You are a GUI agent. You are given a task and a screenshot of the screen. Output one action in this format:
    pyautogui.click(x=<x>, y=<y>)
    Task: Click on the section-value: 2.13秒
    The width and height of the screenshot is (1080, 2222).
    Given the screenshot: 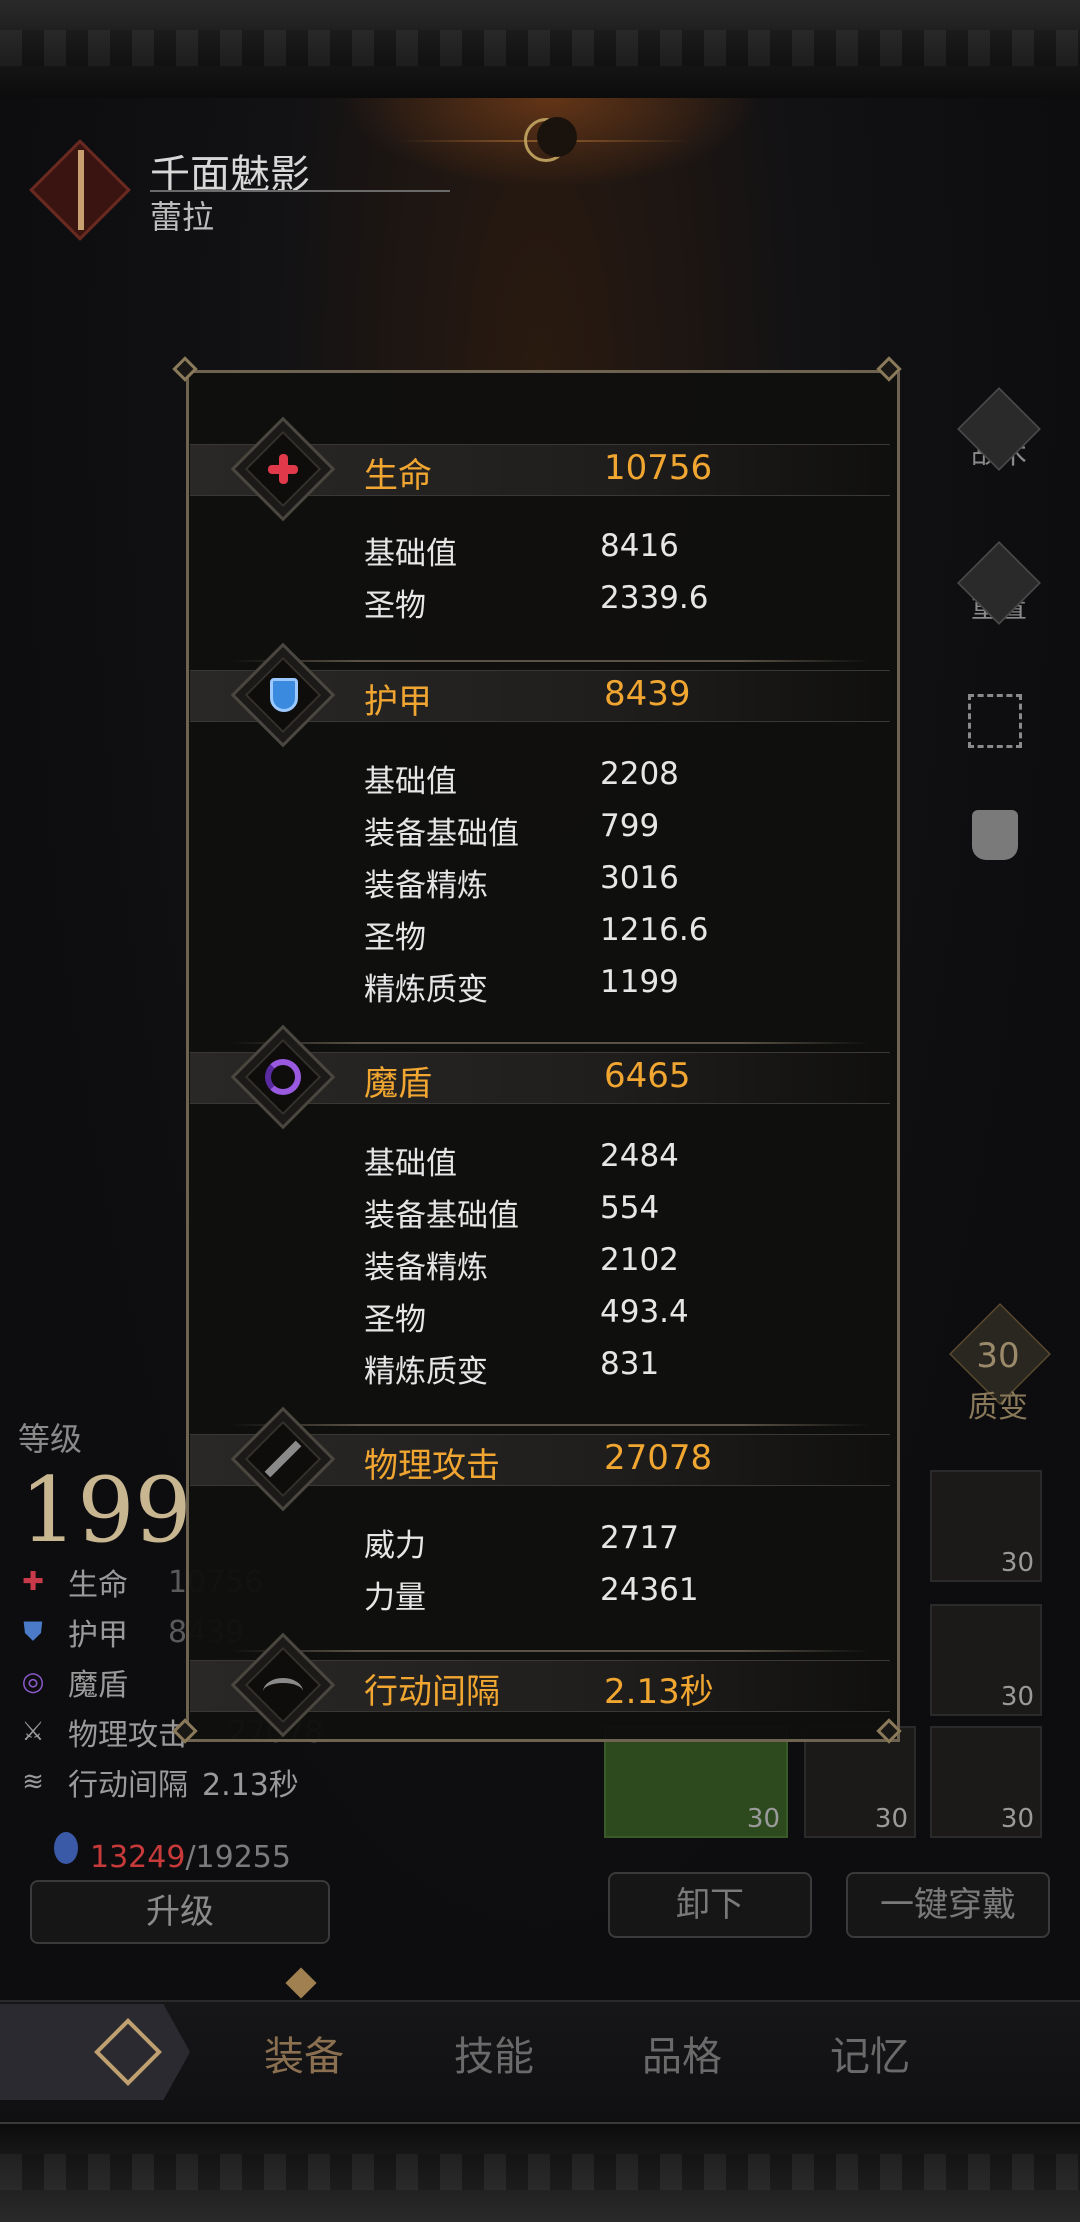 What is the action you would take?
    pyautogui.click(x=659, y=1692)
    